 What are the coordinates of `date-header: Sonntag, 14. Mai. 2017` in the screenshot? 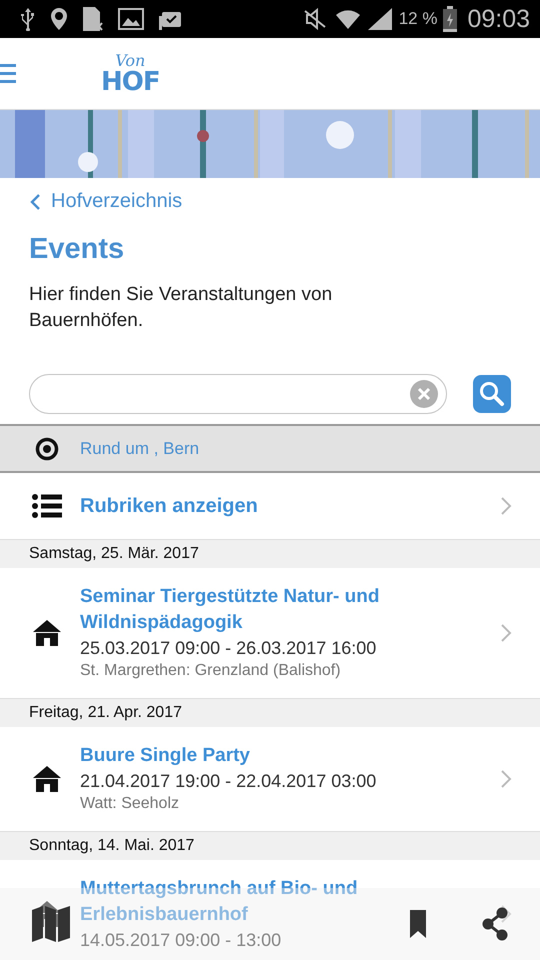 It's located at (270, 846).